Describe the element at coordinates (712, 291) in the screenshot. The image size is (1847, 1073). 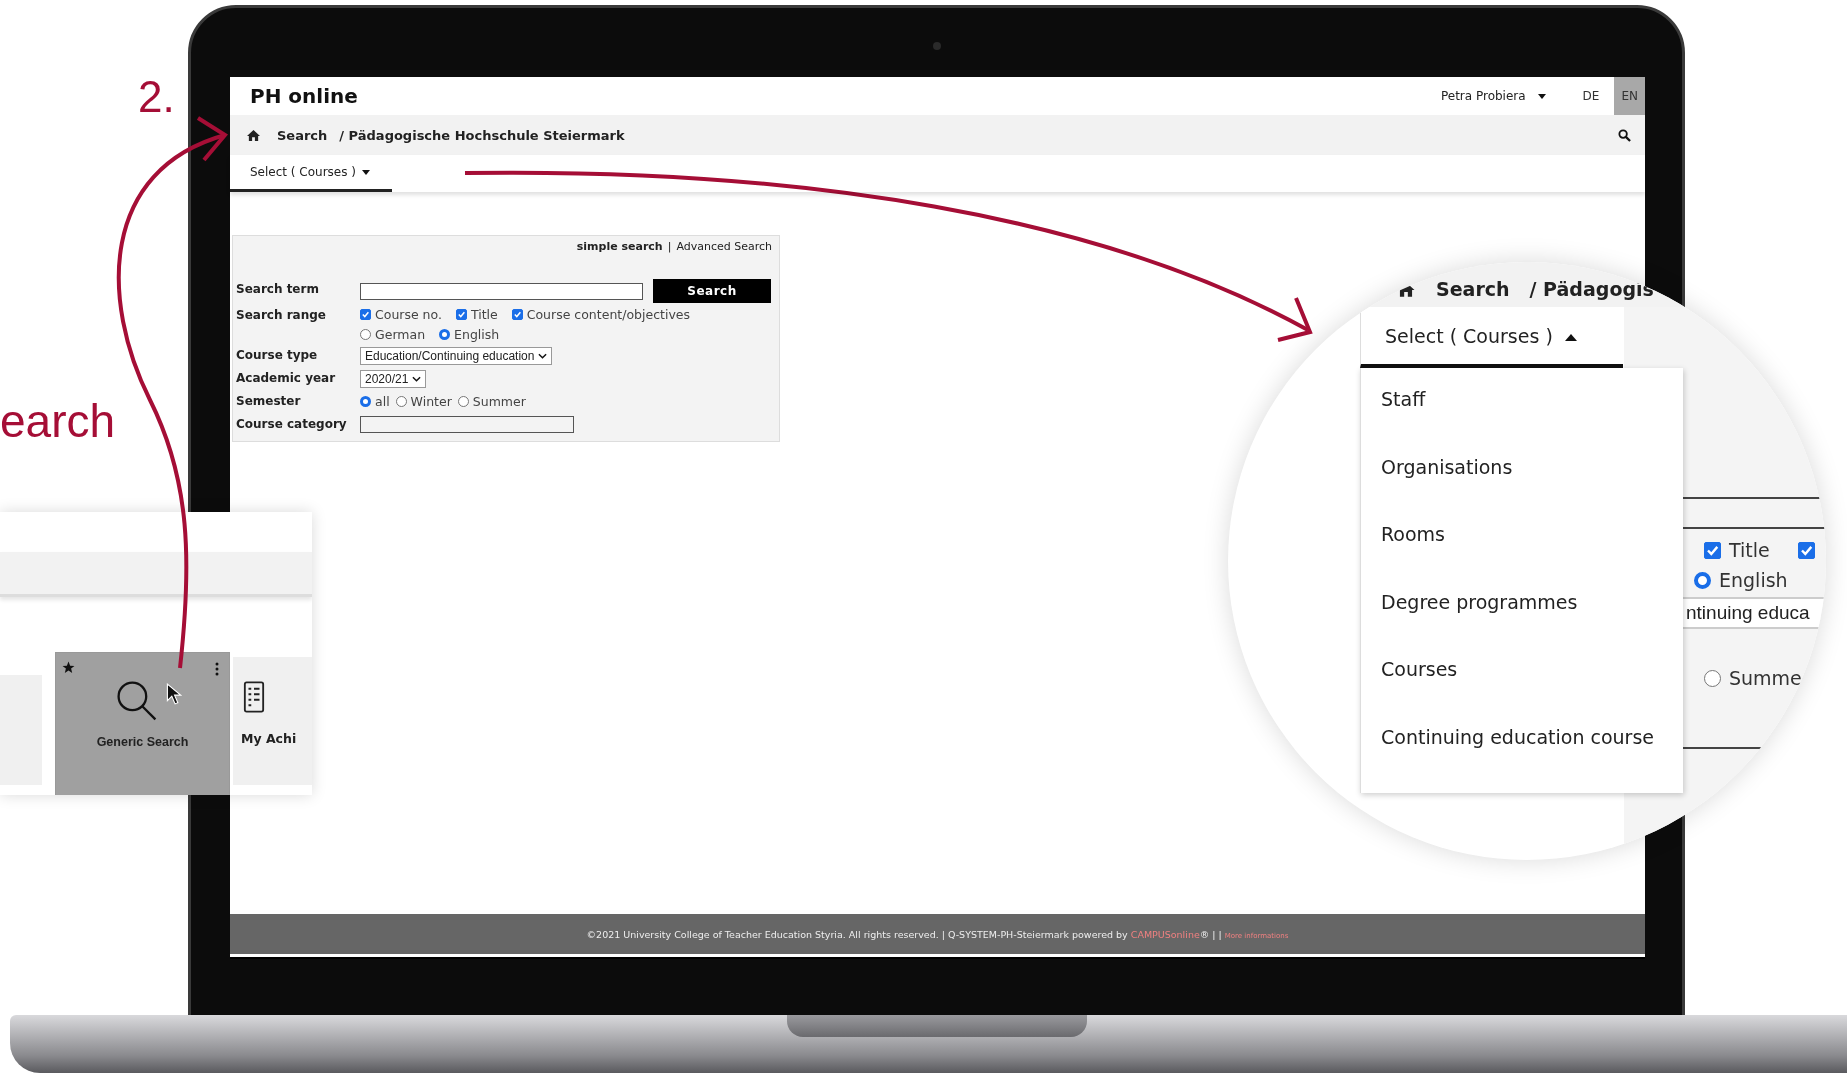
I see `search-button: Search` at that location.